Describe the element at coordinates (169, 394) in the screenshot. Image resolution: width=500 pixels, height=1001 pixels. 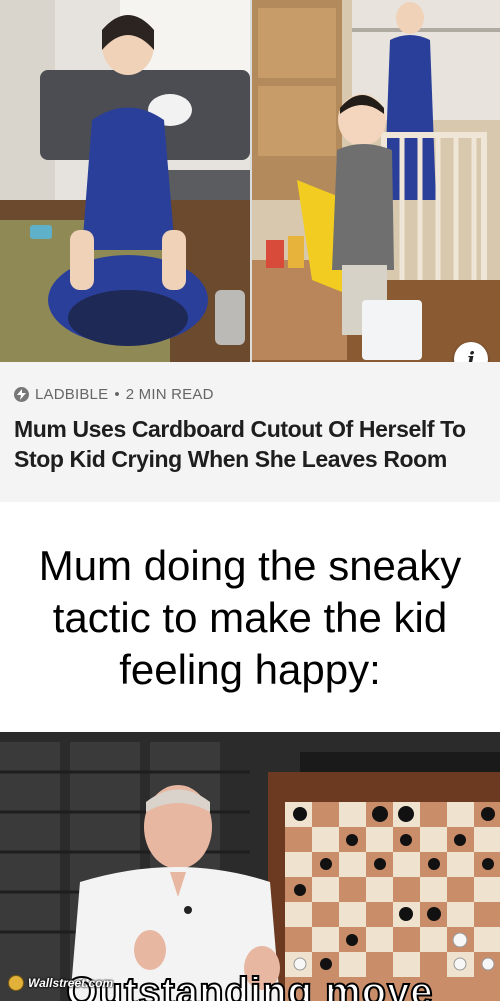
I see `read-time: 2 MIN READ` at that location.